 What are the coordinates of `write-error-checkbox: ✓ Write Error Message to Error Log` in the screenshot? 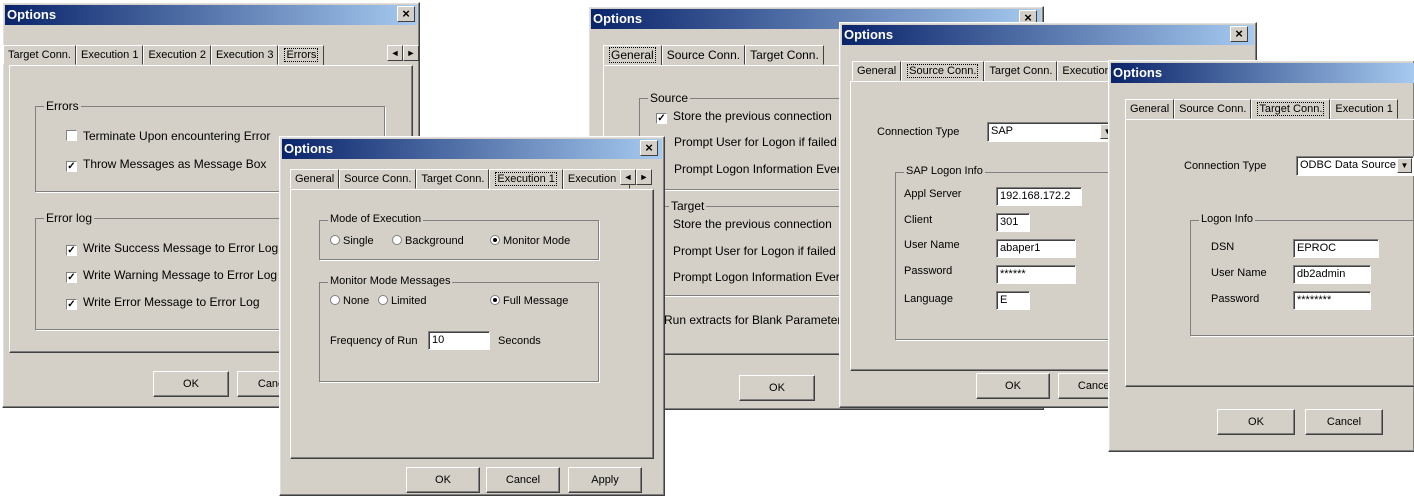 It's located at (163, 302).